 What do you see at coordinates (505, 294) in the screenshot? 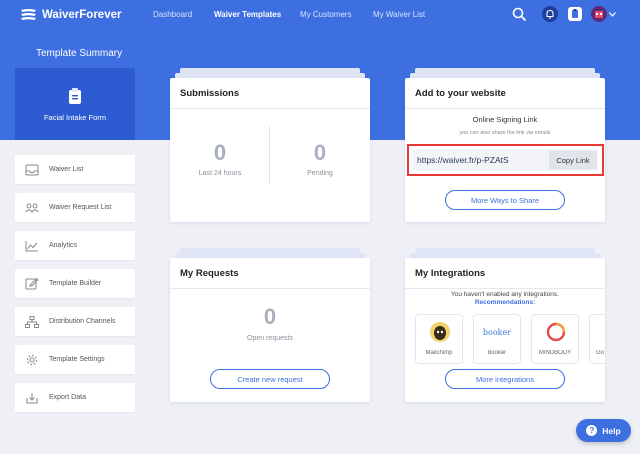
I see `no-integrations-note: You haven't enabled any integrations.` at bounding box center [505, 294].